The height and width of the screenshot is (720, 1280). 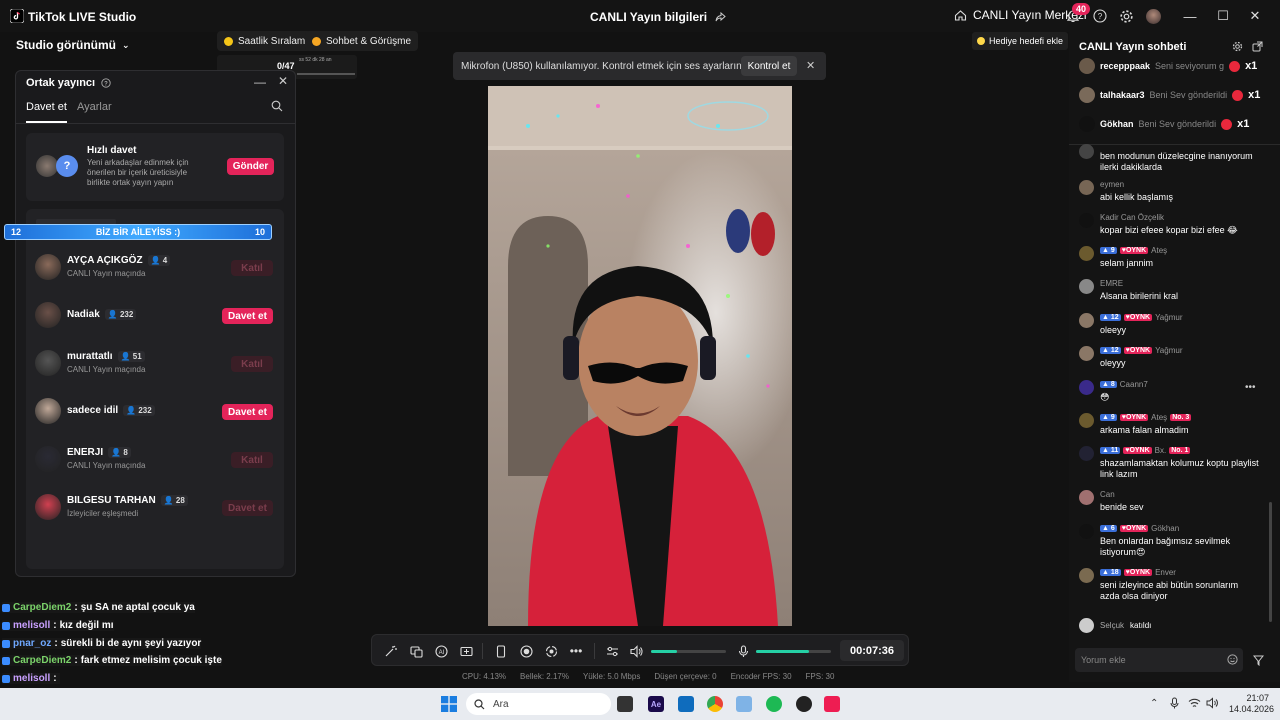 I want to click on more-options-icon: •••, so click(x=576, y=651).